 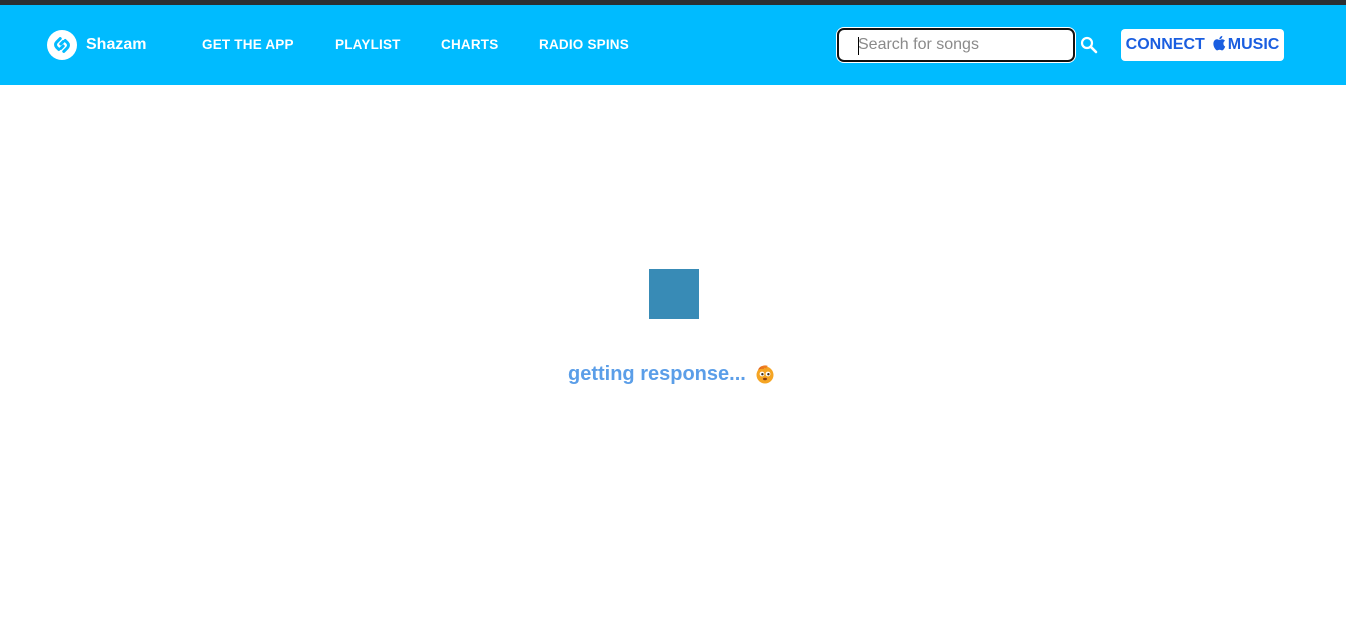 I want to click on search-icon, so click(x=1089, y=45).